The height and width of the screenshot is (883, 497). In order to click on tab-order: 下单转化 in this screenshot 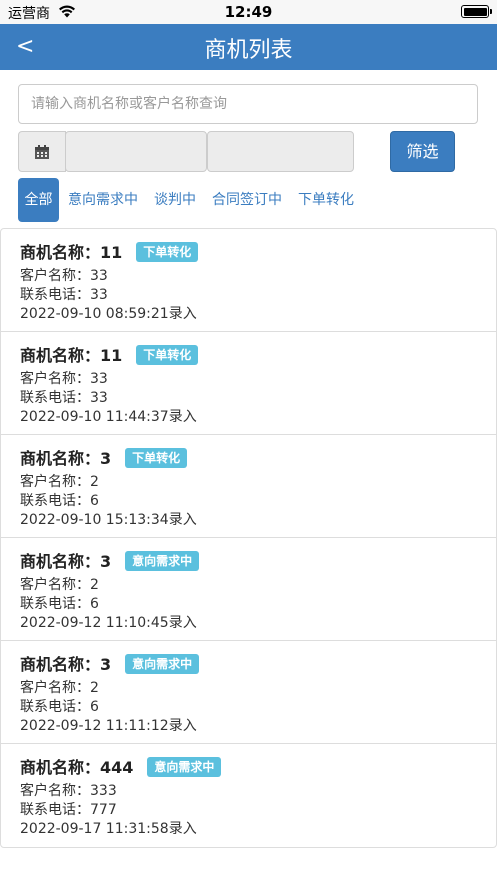, I will do `click(326, 200)`.